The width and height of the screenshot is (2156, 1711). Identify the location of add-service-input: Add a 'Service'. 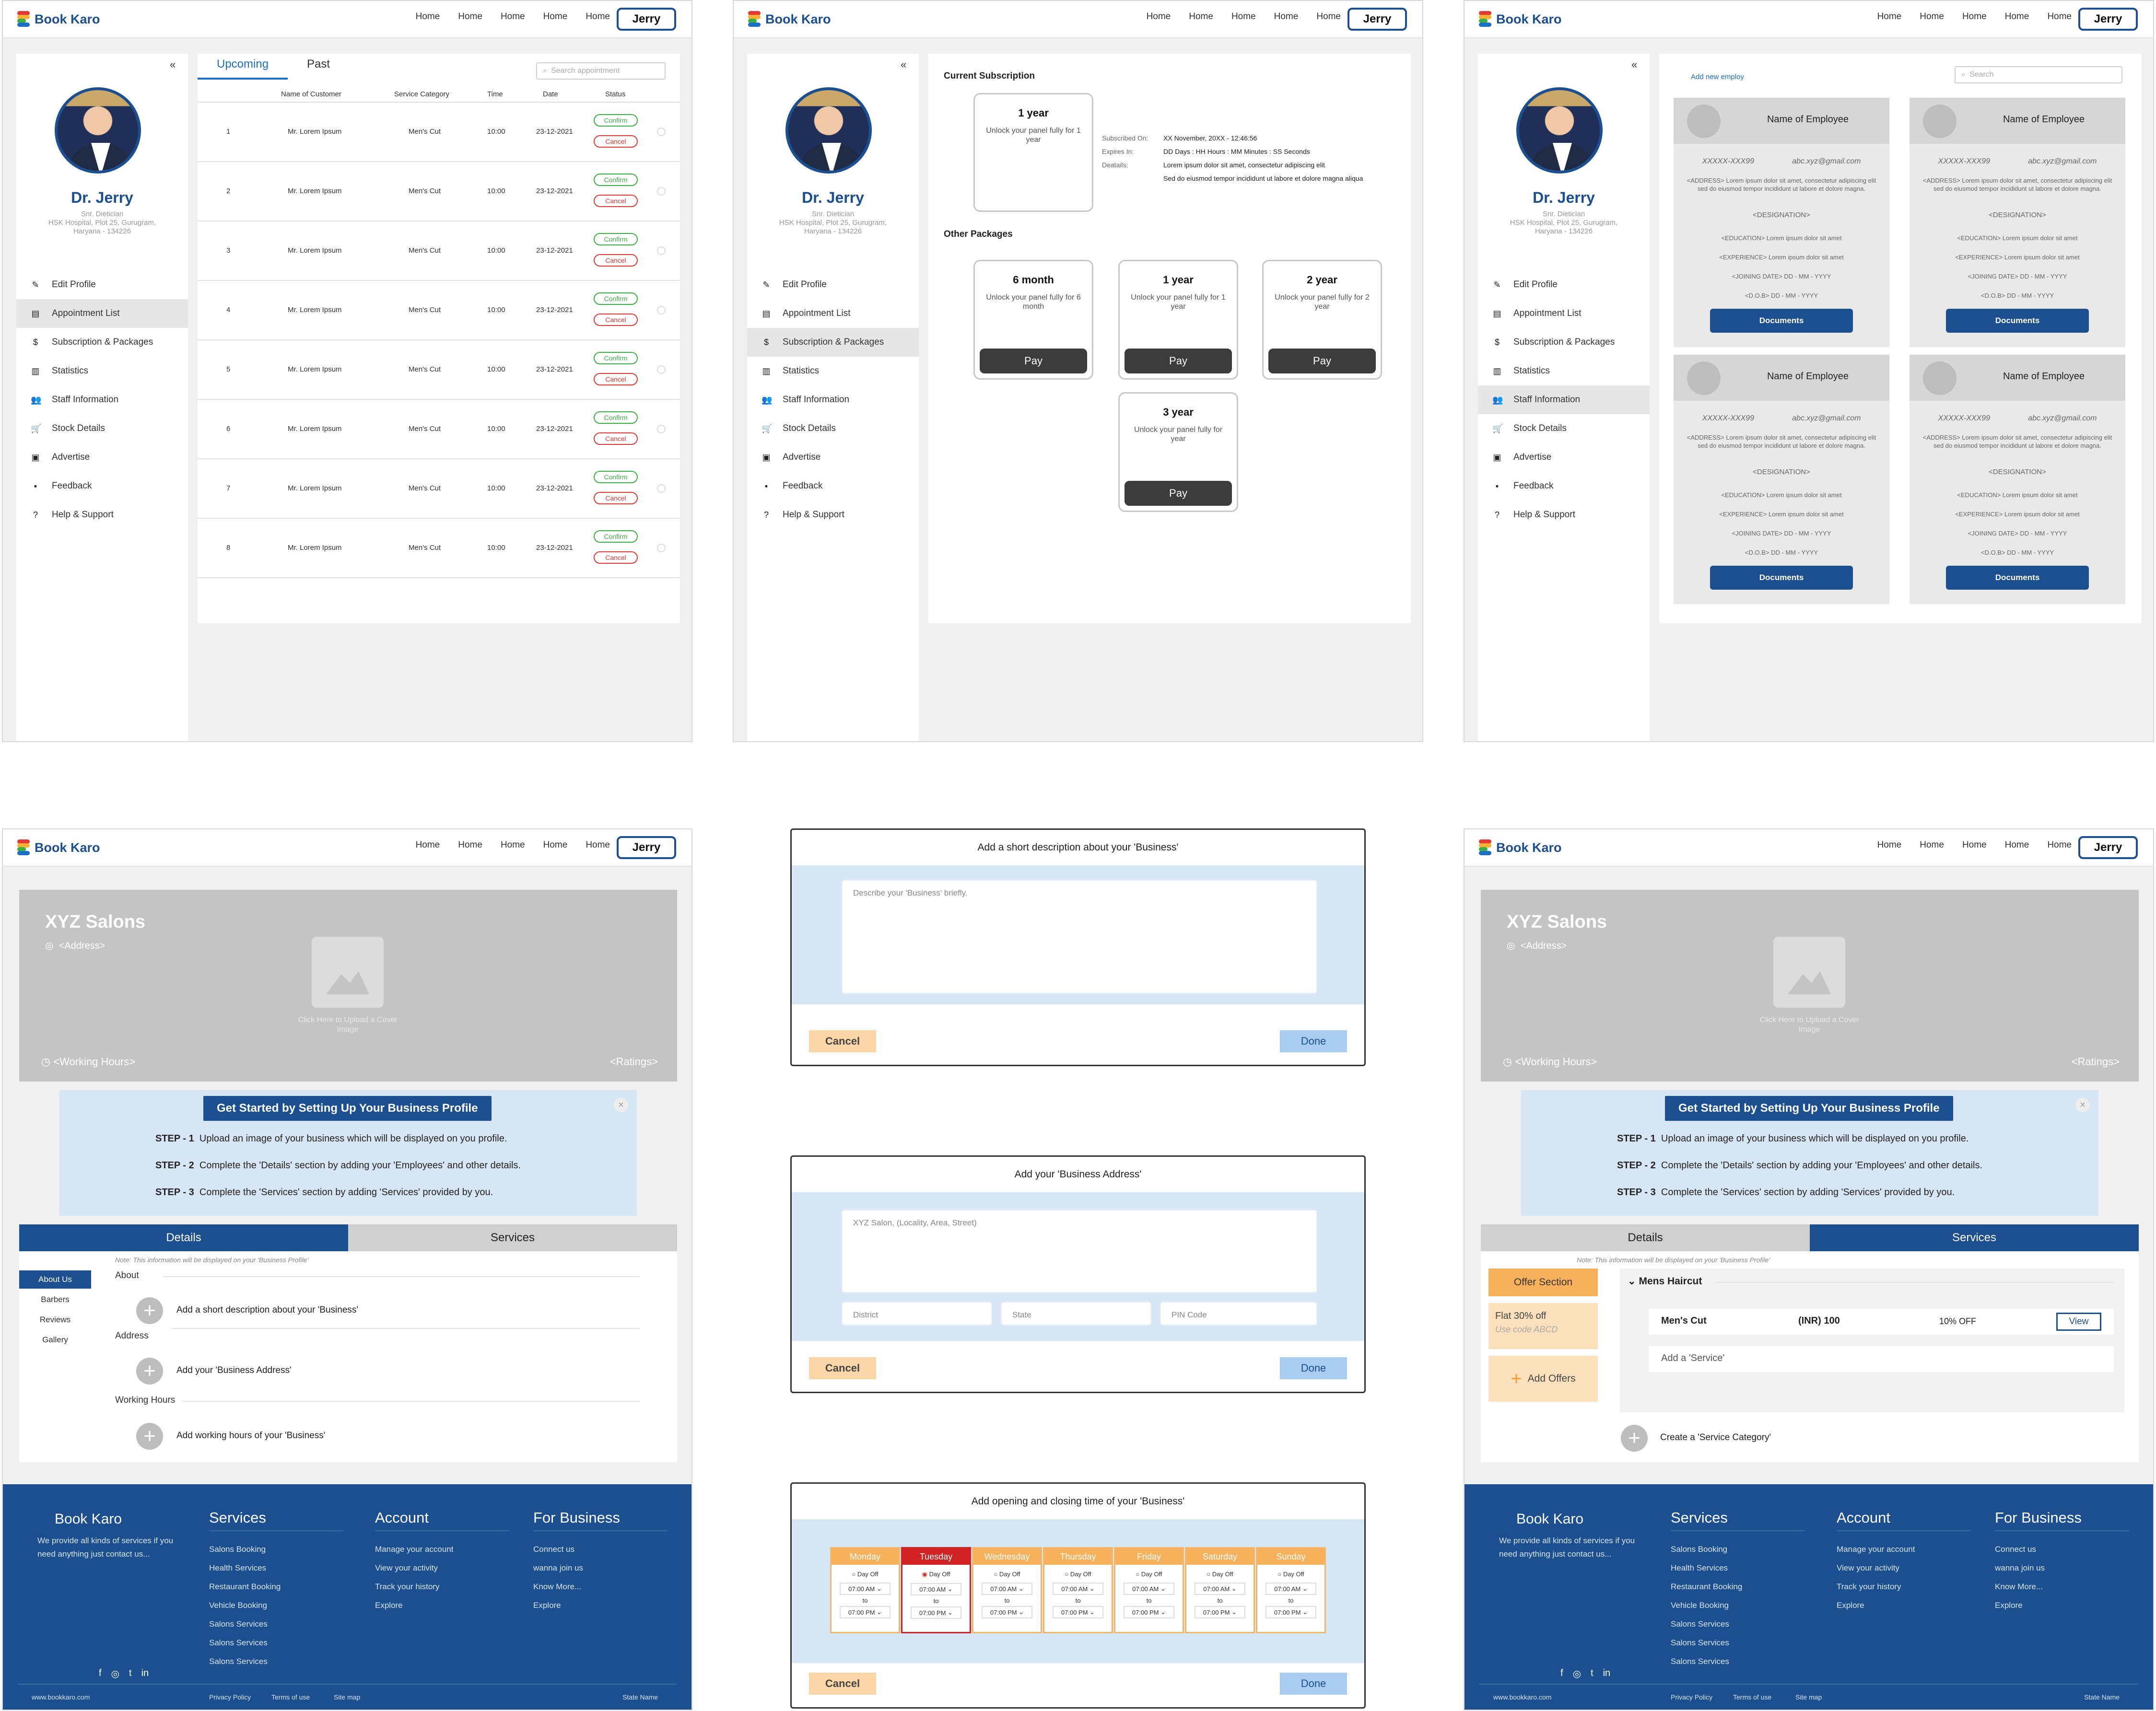
(1881, 1359).